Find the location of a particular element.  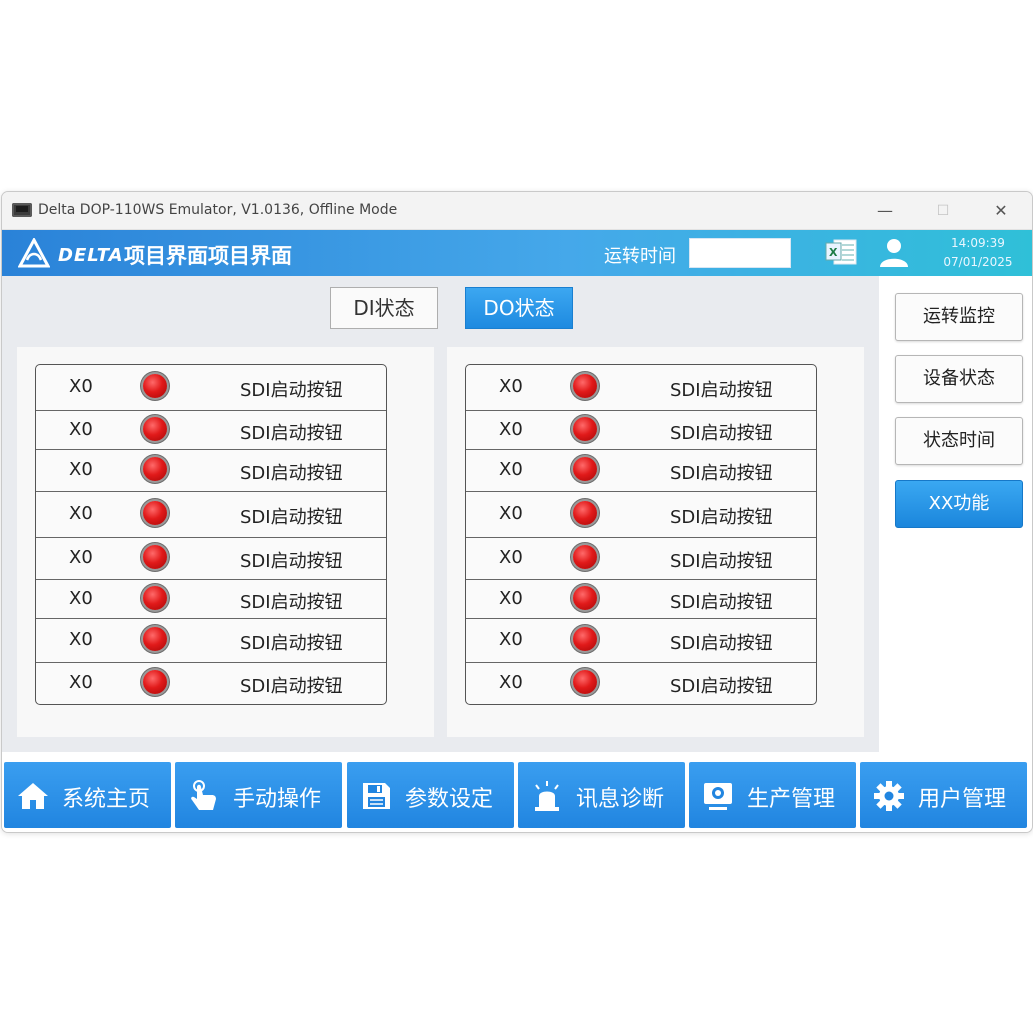

nav-parameter-settings: 参数设定 is located at coordinates (430, 795).